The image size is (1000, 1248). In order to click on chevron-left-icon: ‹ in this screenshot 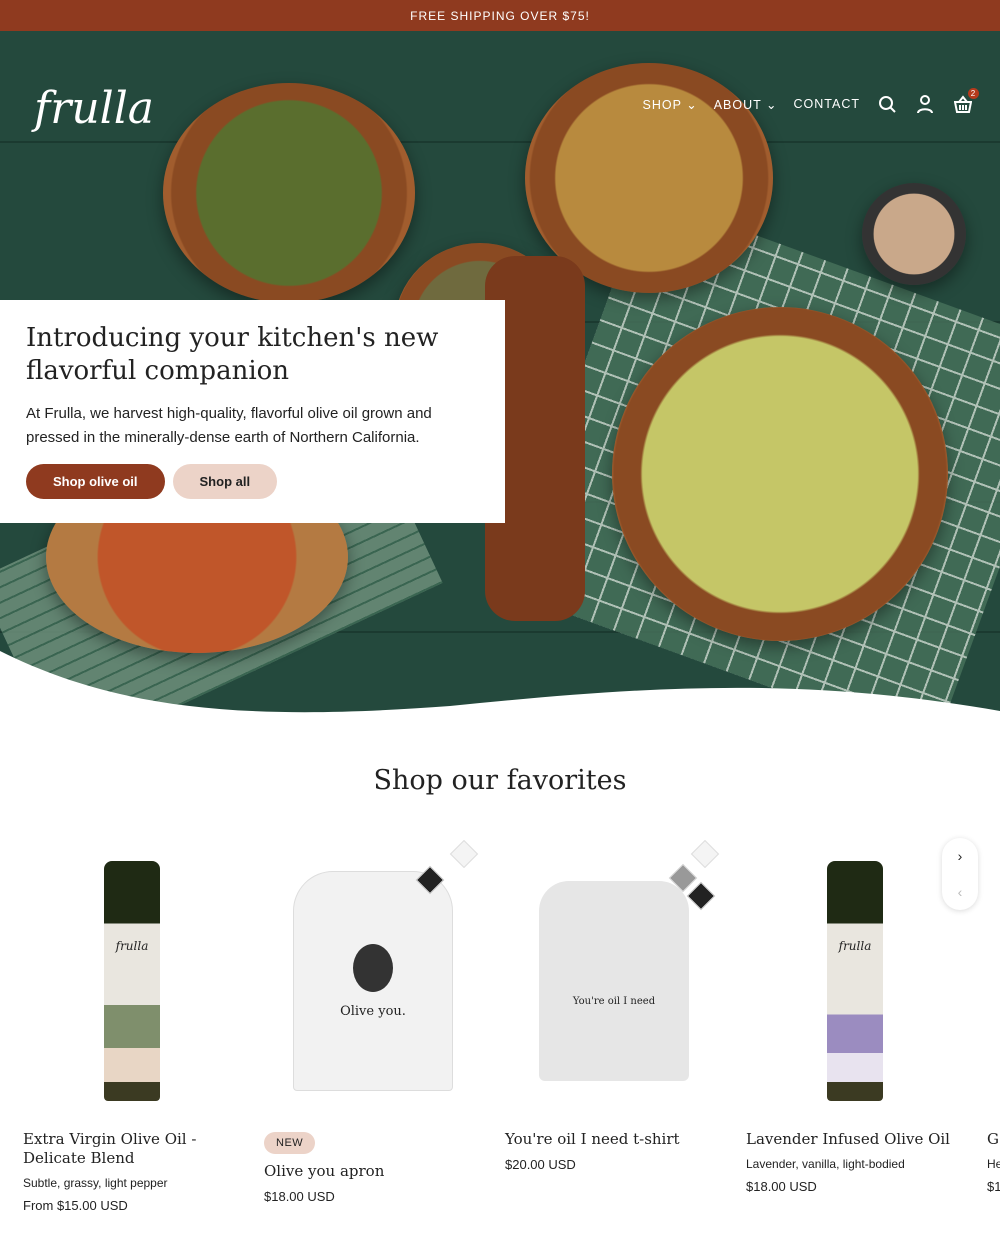, I will do `click(960, 892)`.